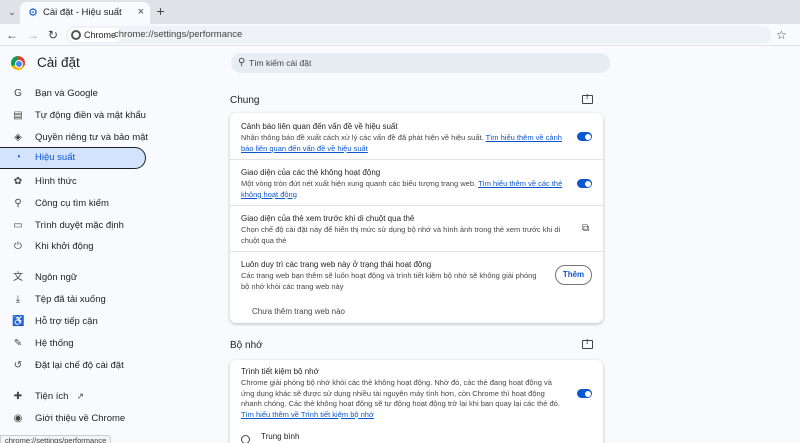 The width and height of the screenshot is (800, 443). I want to click on sidebar-item-label: Tự động điền và mật khẩu, so click(90, 115).